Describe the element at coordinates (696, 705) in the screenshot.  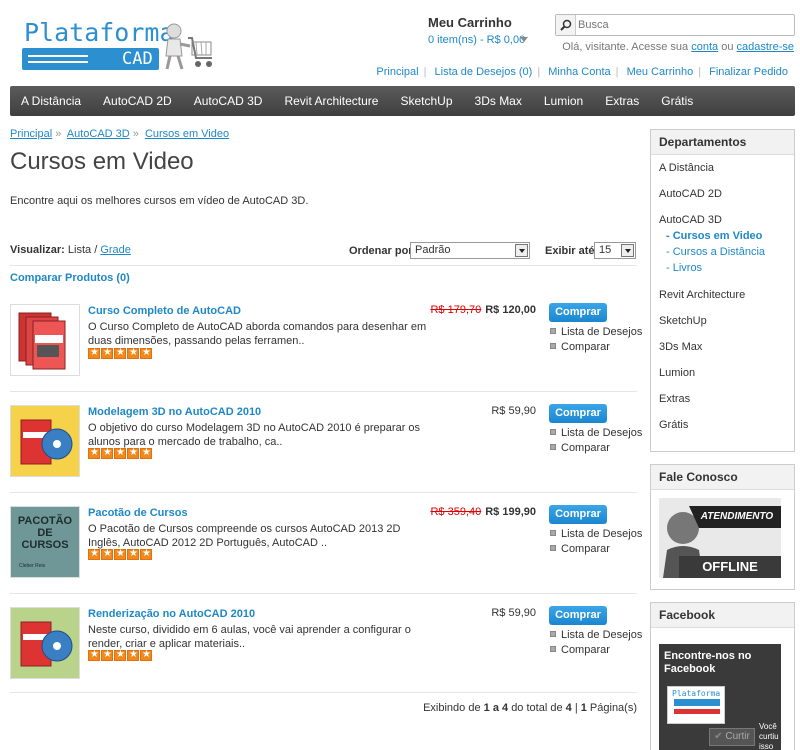
I see `facebook-page-thumb: Plataforma` at that location.